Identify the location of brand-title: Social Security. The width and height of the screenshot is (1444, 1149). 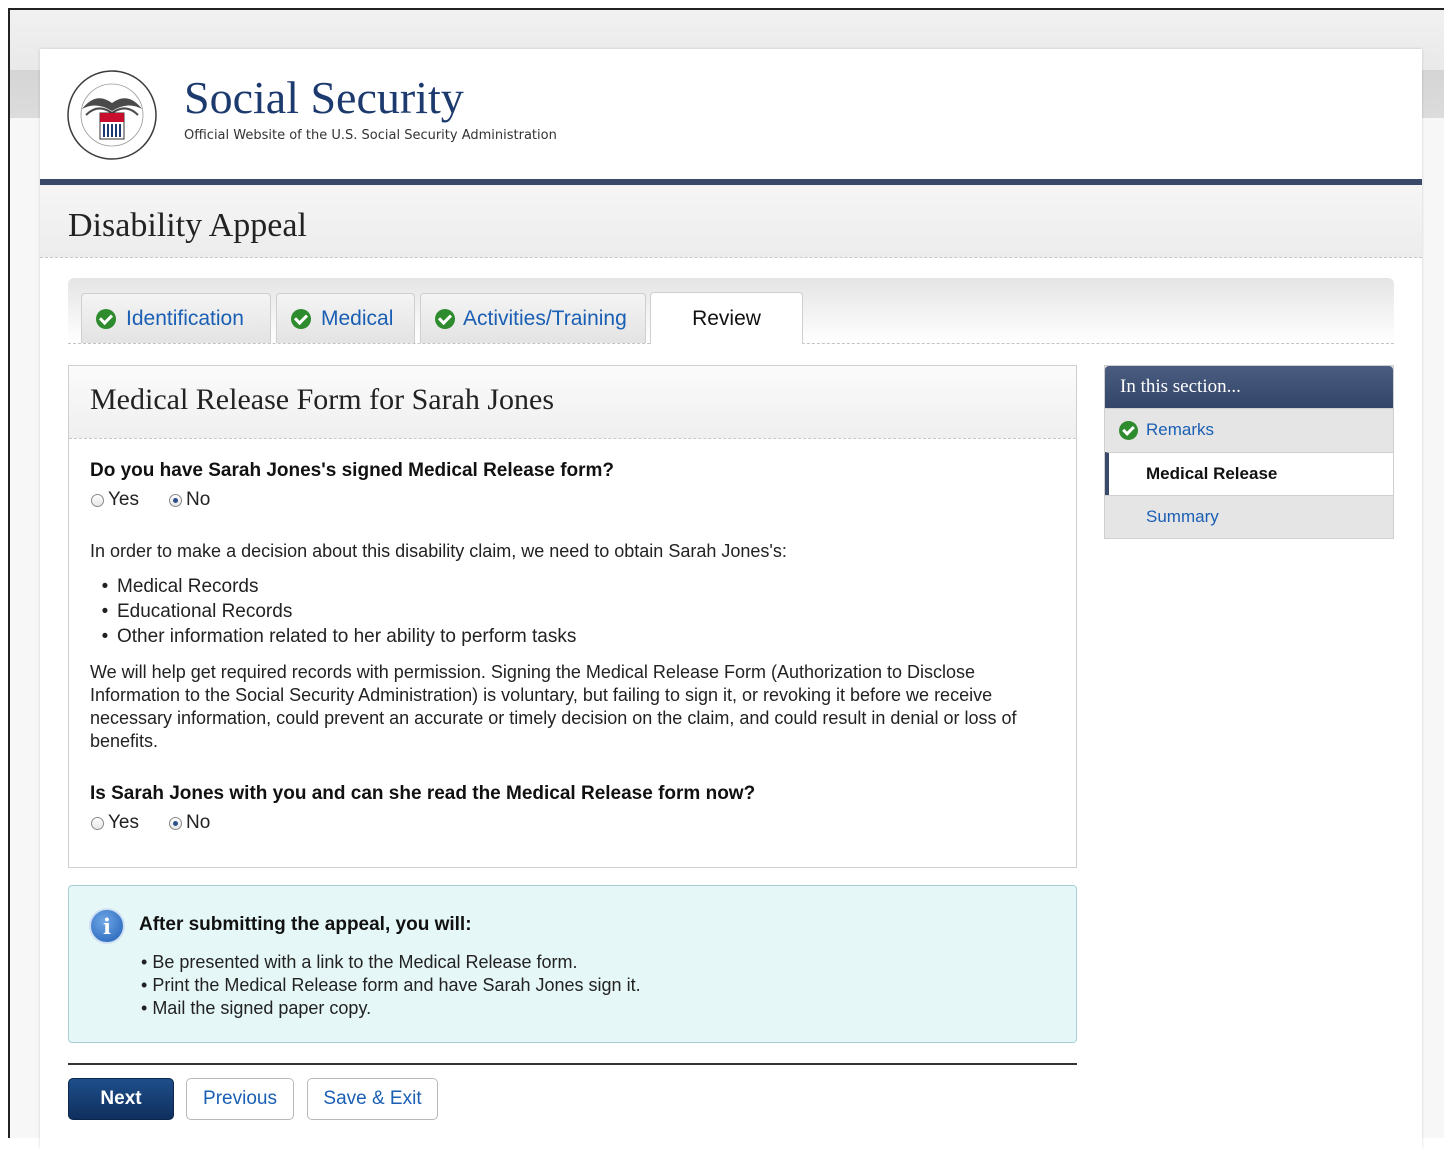
(324, 98).